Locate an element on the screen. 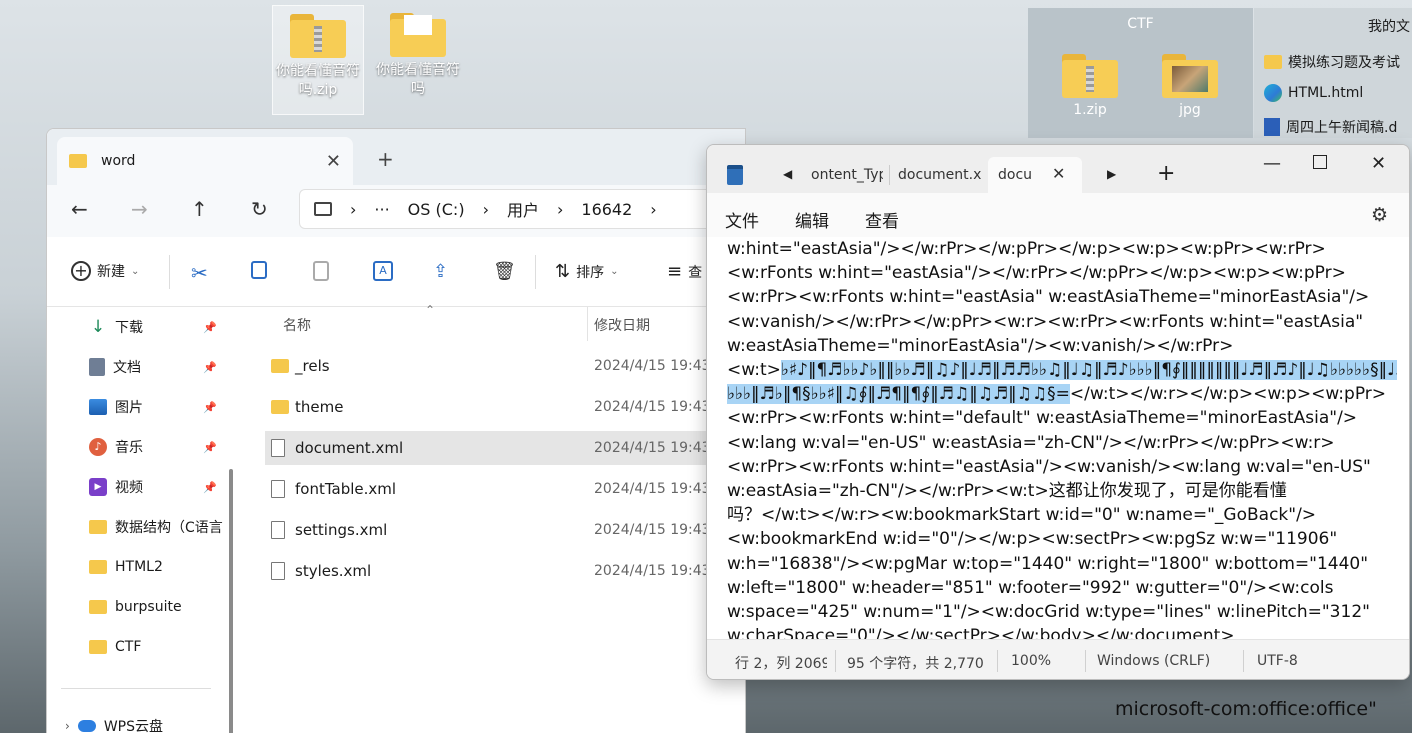  panel-item: 周四上午新闻稿.d is located at coordinates (1330, 127).